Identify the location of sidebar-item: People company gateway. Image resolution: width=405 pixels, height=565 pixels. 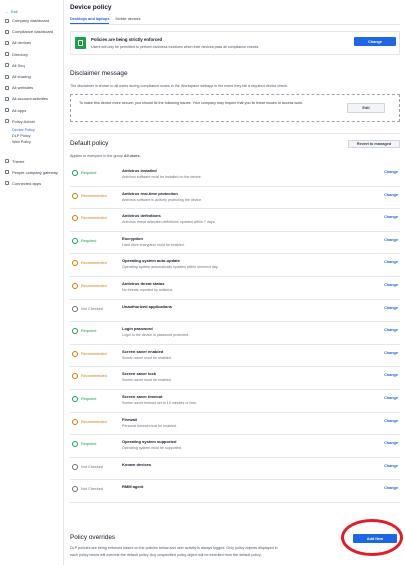
(31, 172).